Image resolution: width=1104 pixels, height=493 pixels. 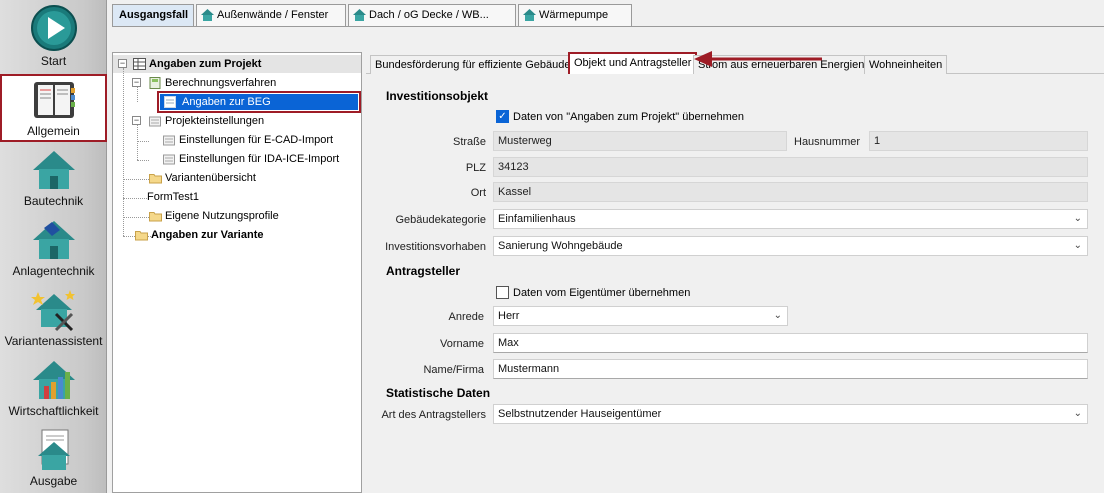 I want to click on tab-objekt-antragsteller-label: Objekt und Antragsteller, so click(x=633, y=63).